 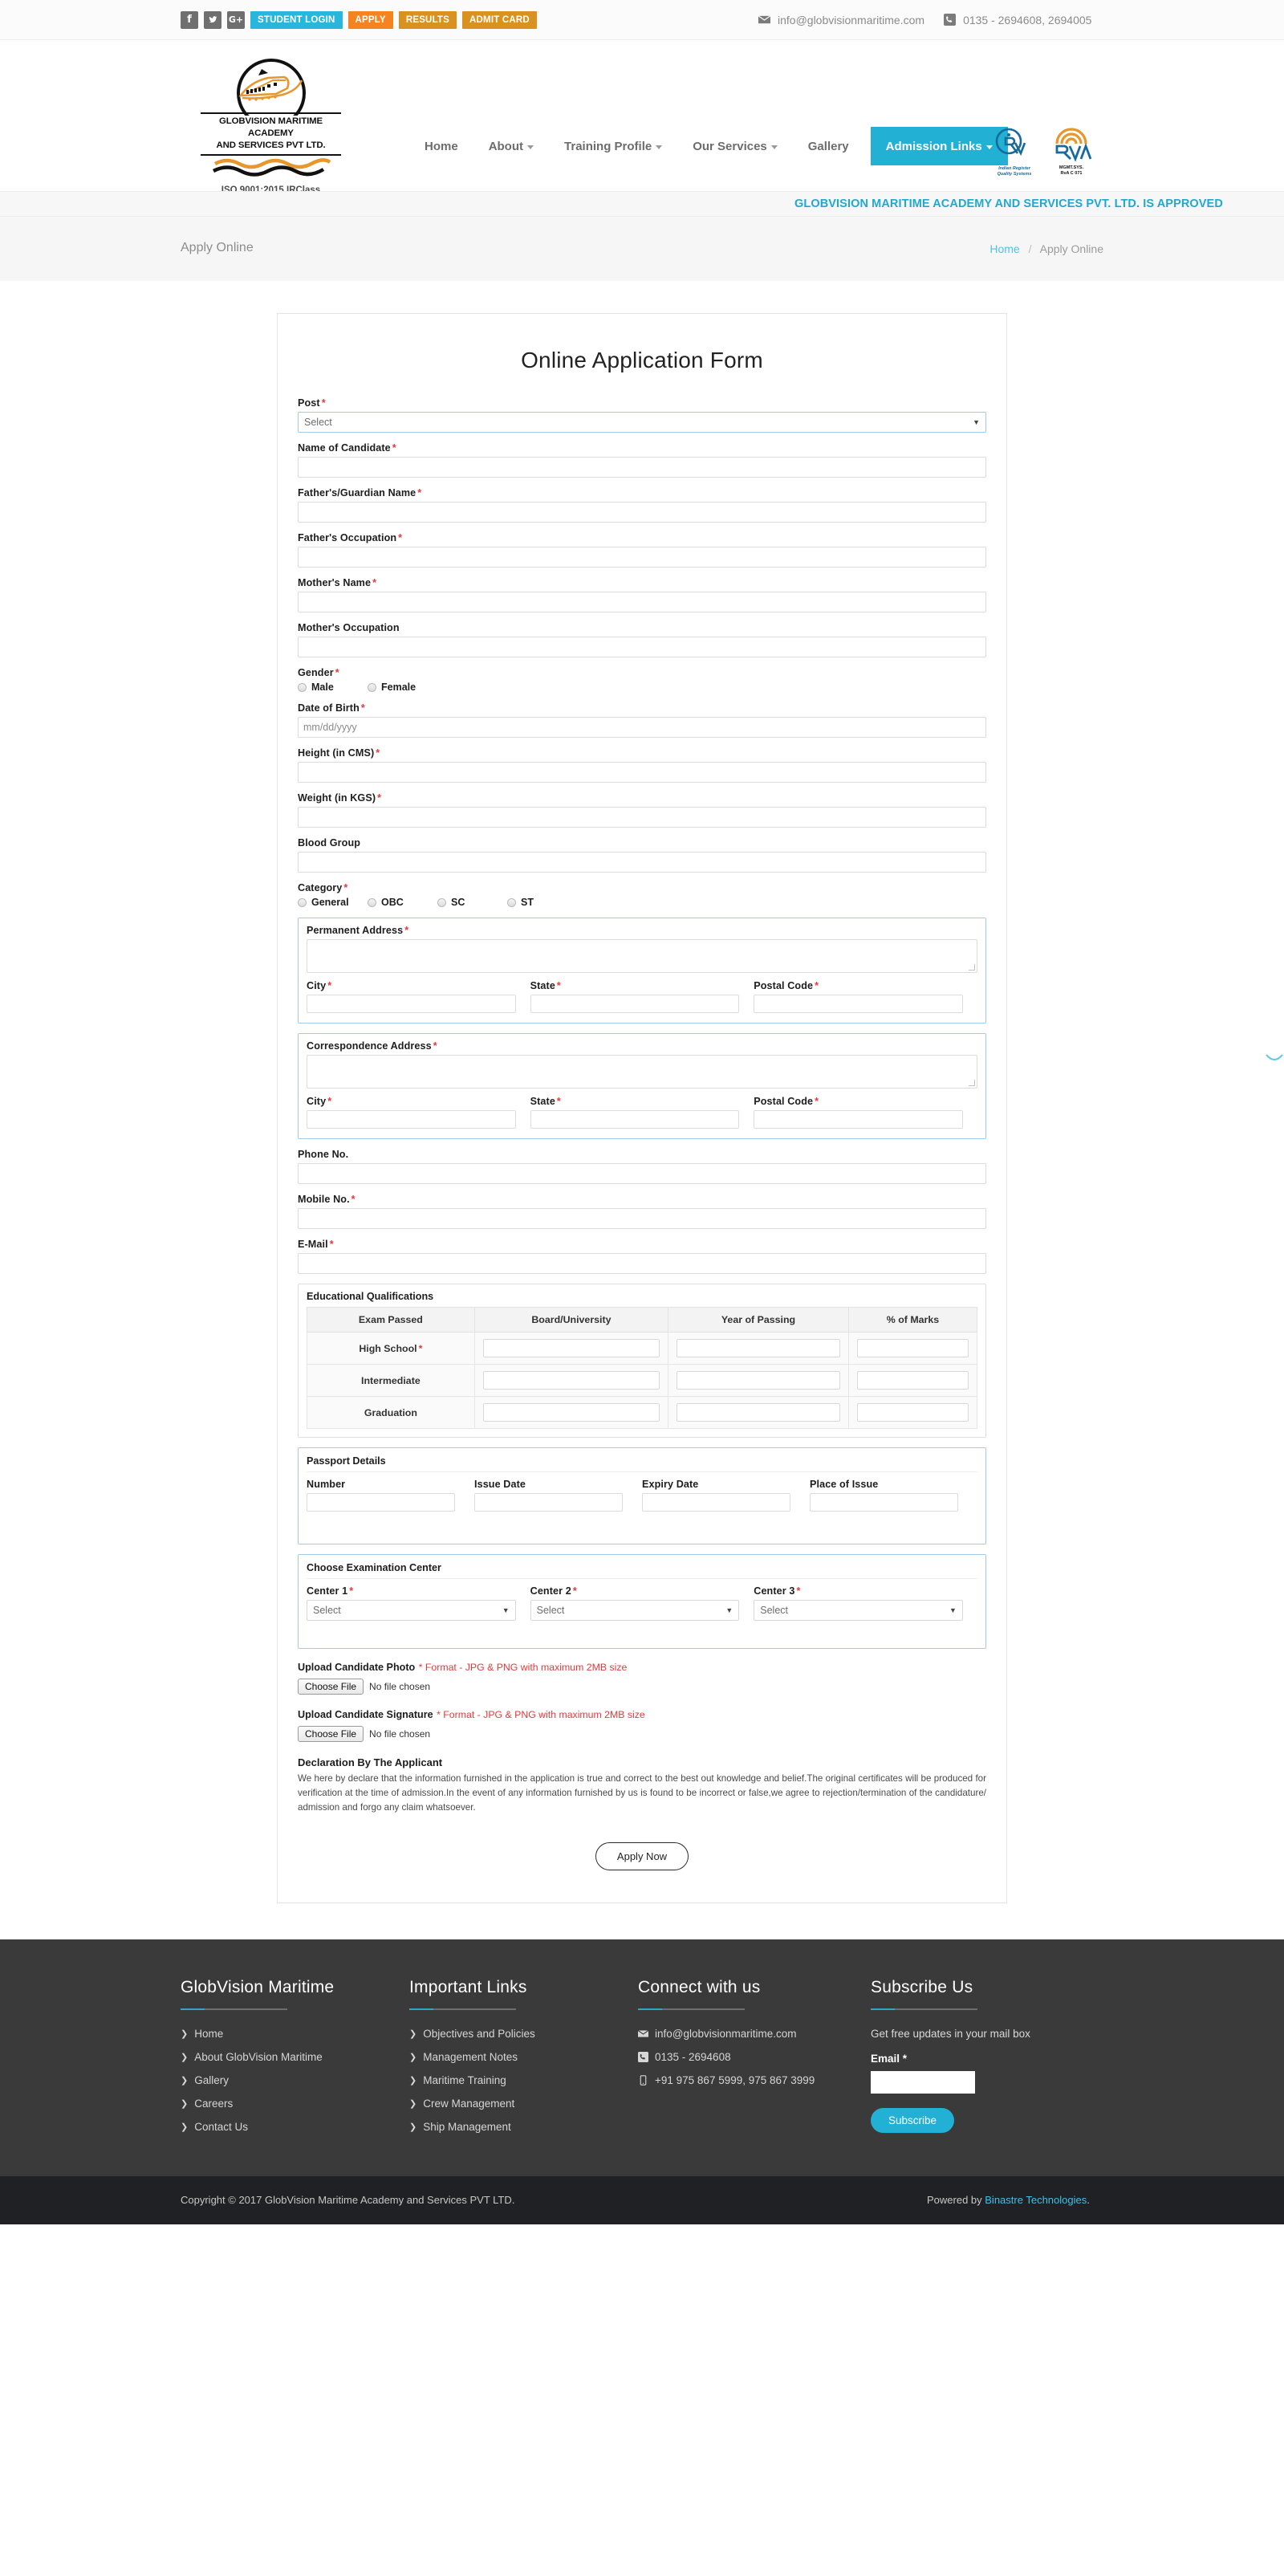 I want to click on education-board-input-graduation, so click(x=571, y=1413).